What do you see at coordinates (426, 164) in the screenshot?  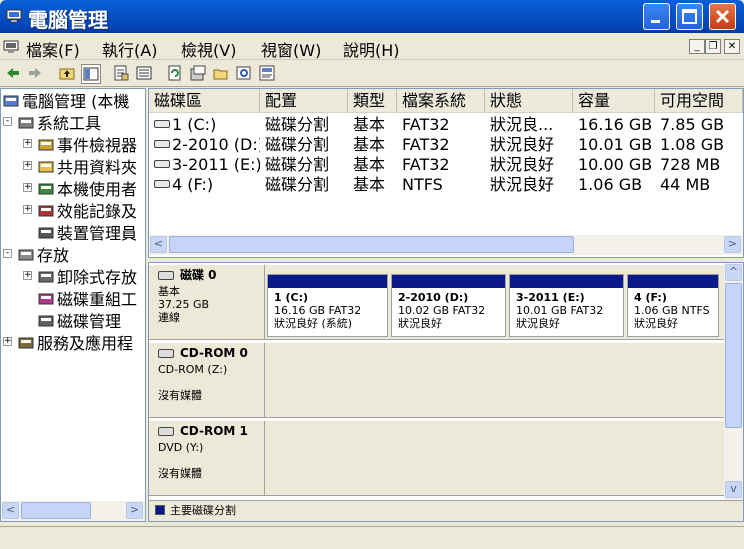 I see `cell-filesystem-text: FAT32` at bounding box center [426, 164].